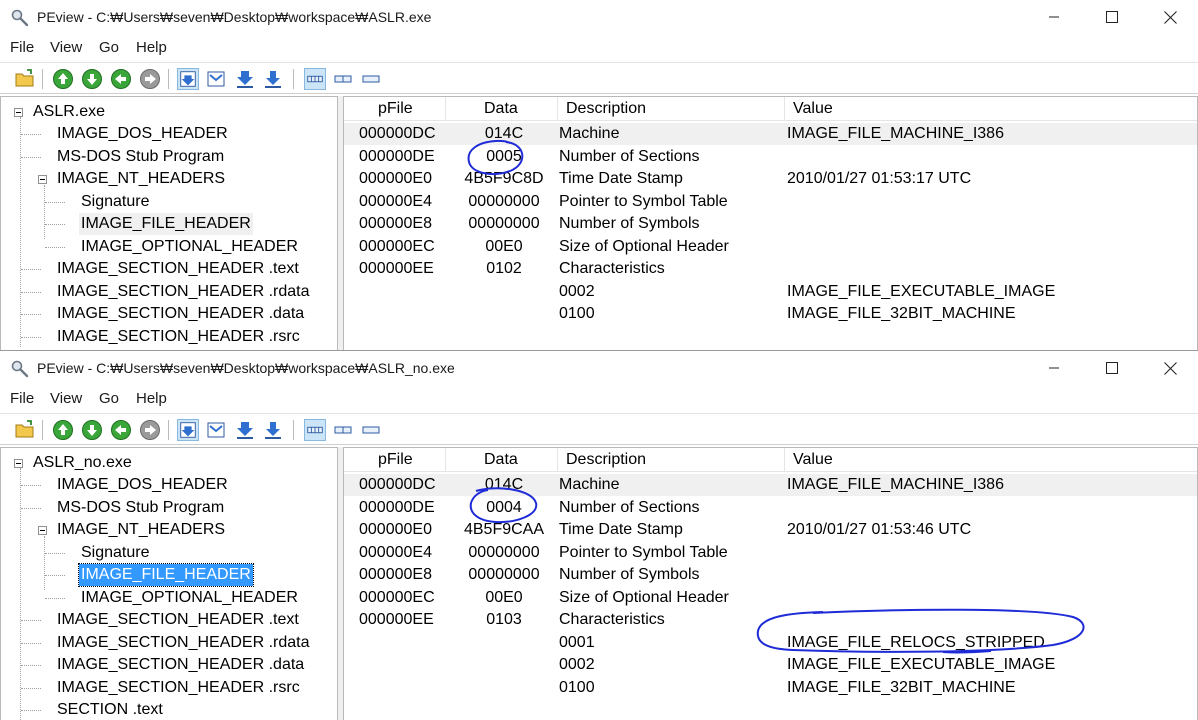 This screenshot has width=1198, height=720. I want to click on cell-pfile: 000000E0, so click(395, 178).